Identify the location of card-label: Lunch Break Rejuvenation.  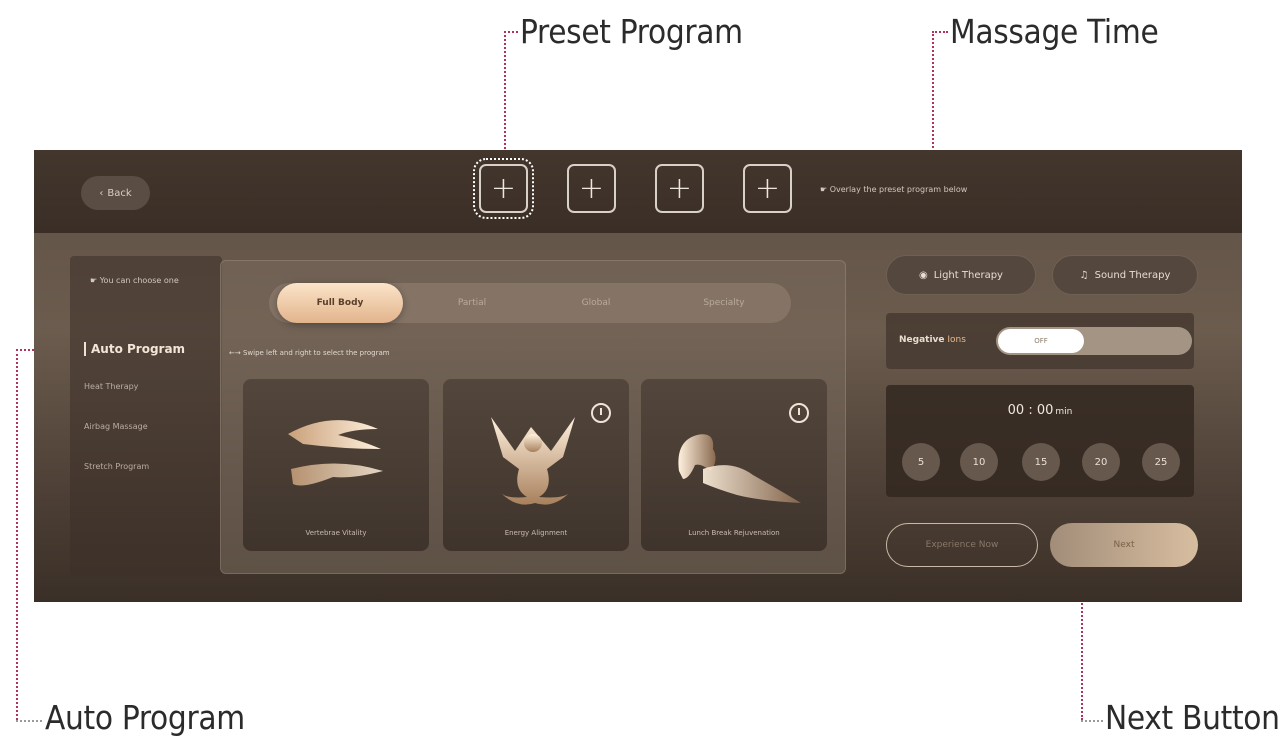
(734, 533).